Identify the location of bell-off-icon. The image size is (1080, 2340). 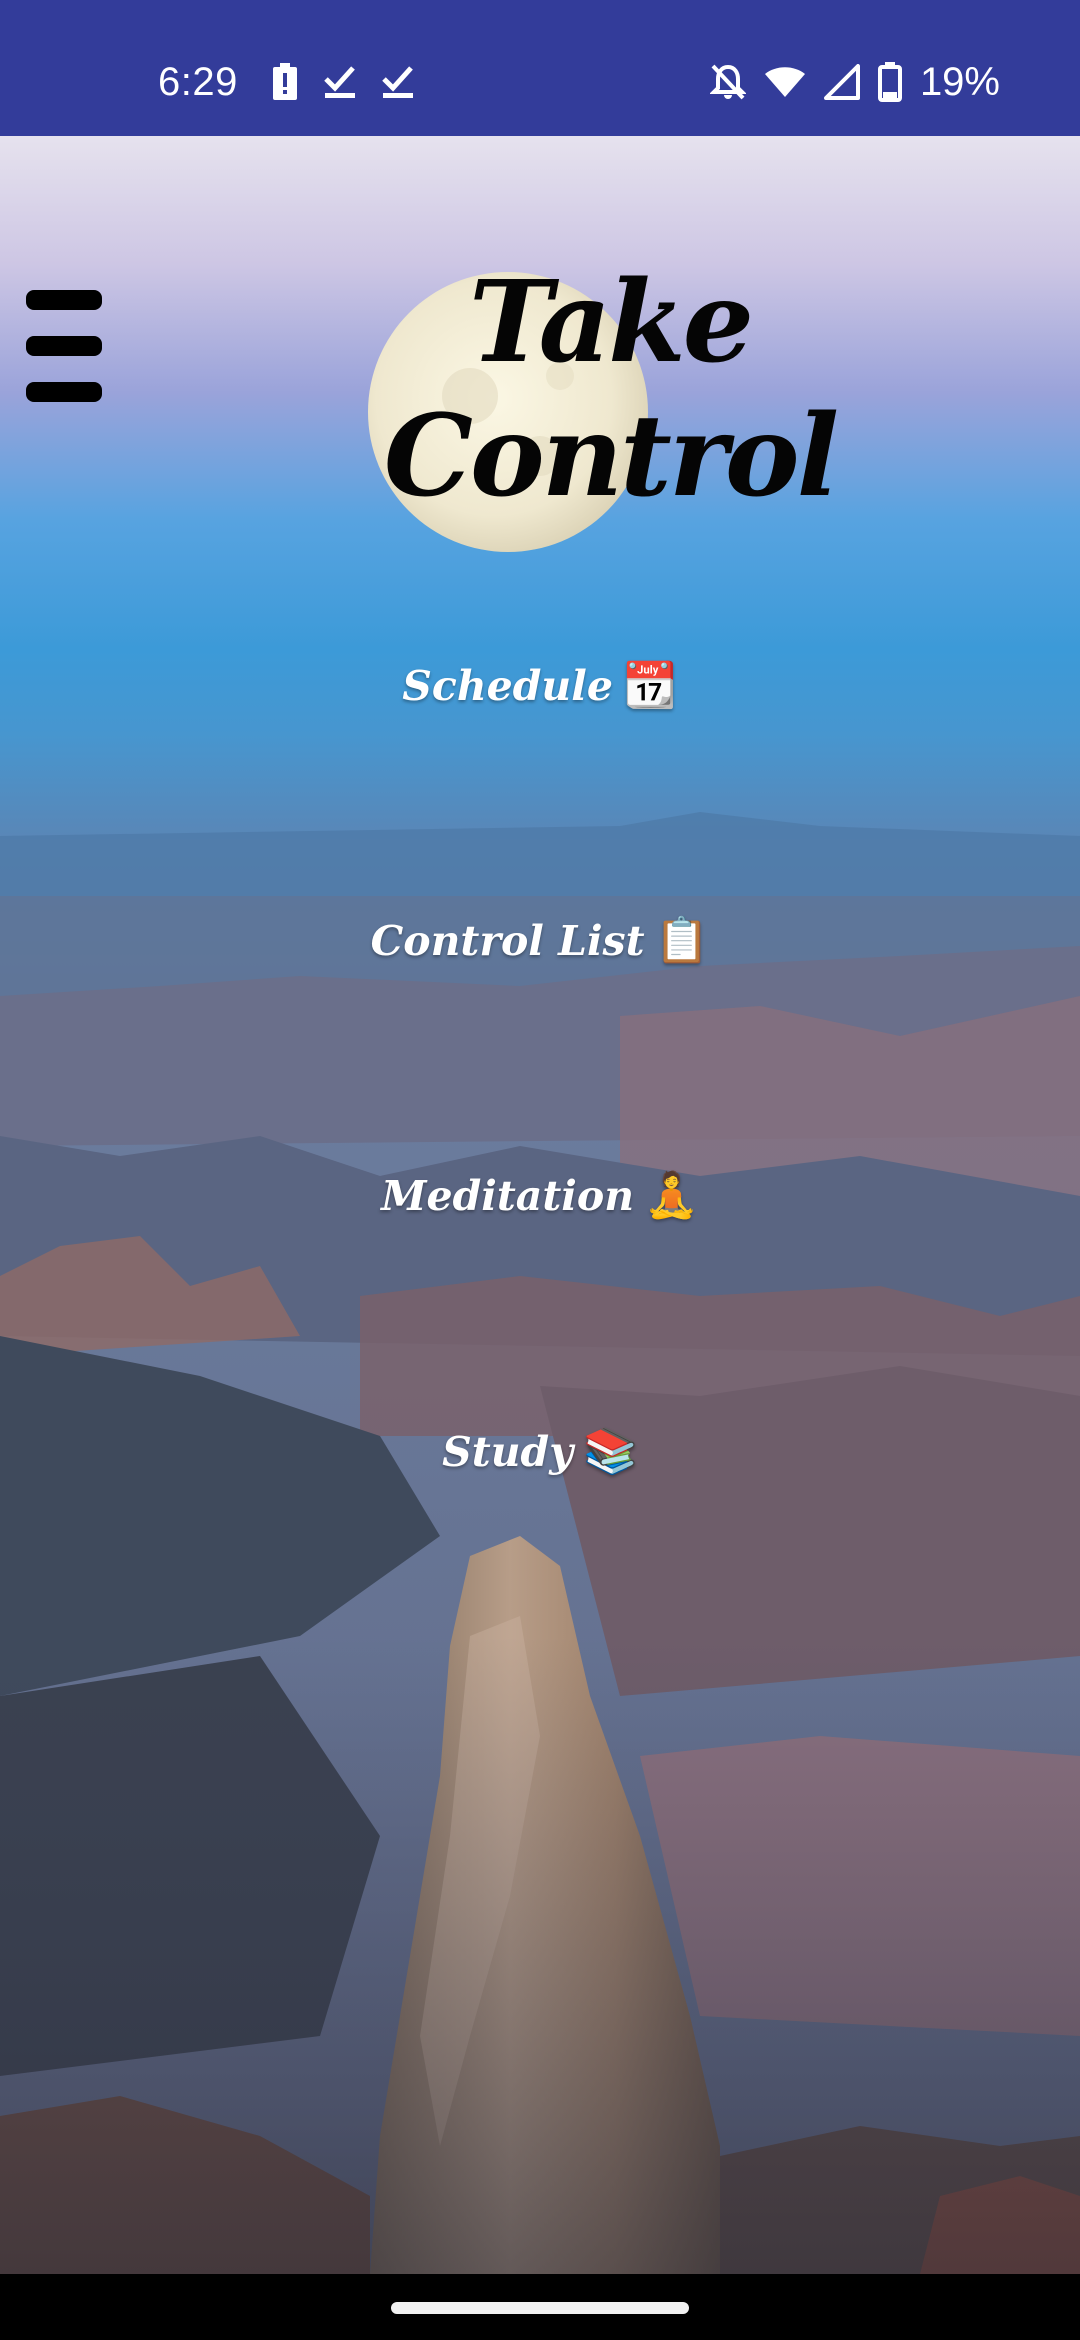
(727, 82).